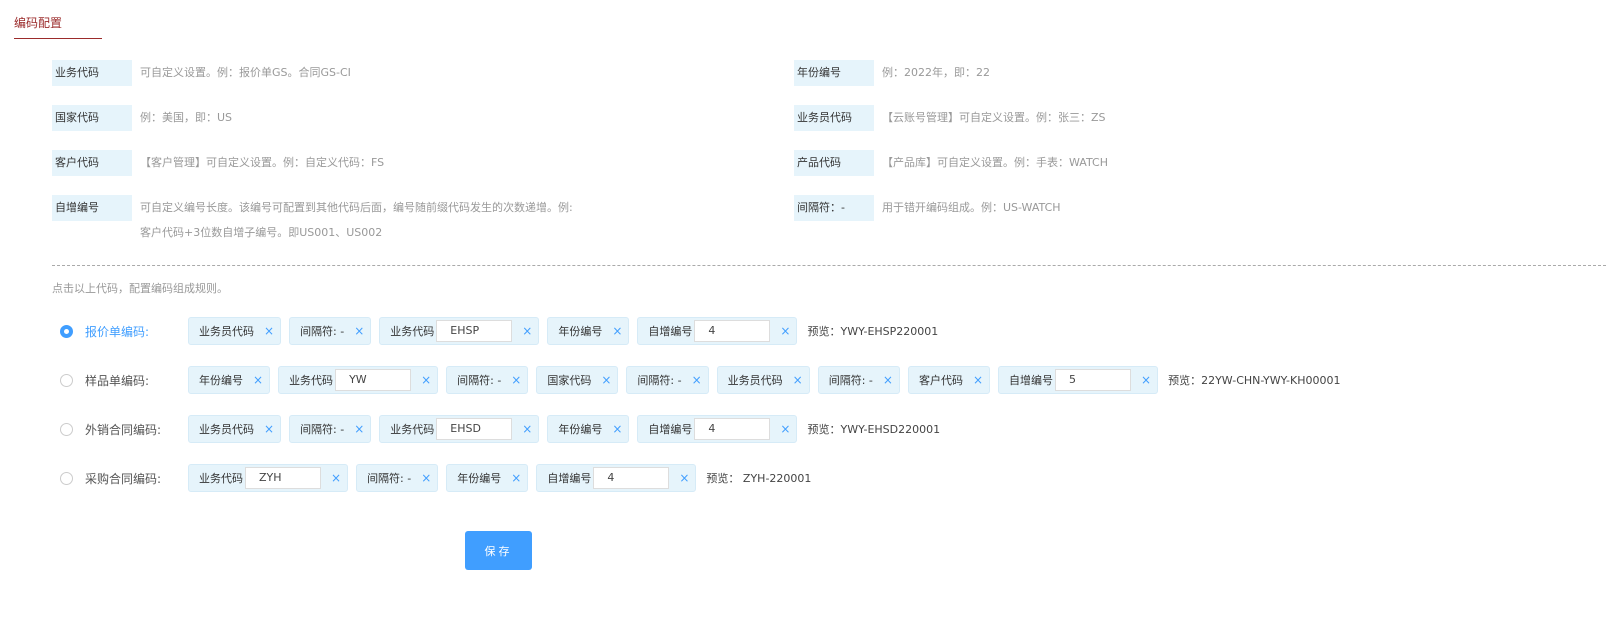  What do you see at coordinates (874, 429) in the screenshot?
I see `preview-text: 预览：YWY-EHSD220001` at bounding box center [874, 429].